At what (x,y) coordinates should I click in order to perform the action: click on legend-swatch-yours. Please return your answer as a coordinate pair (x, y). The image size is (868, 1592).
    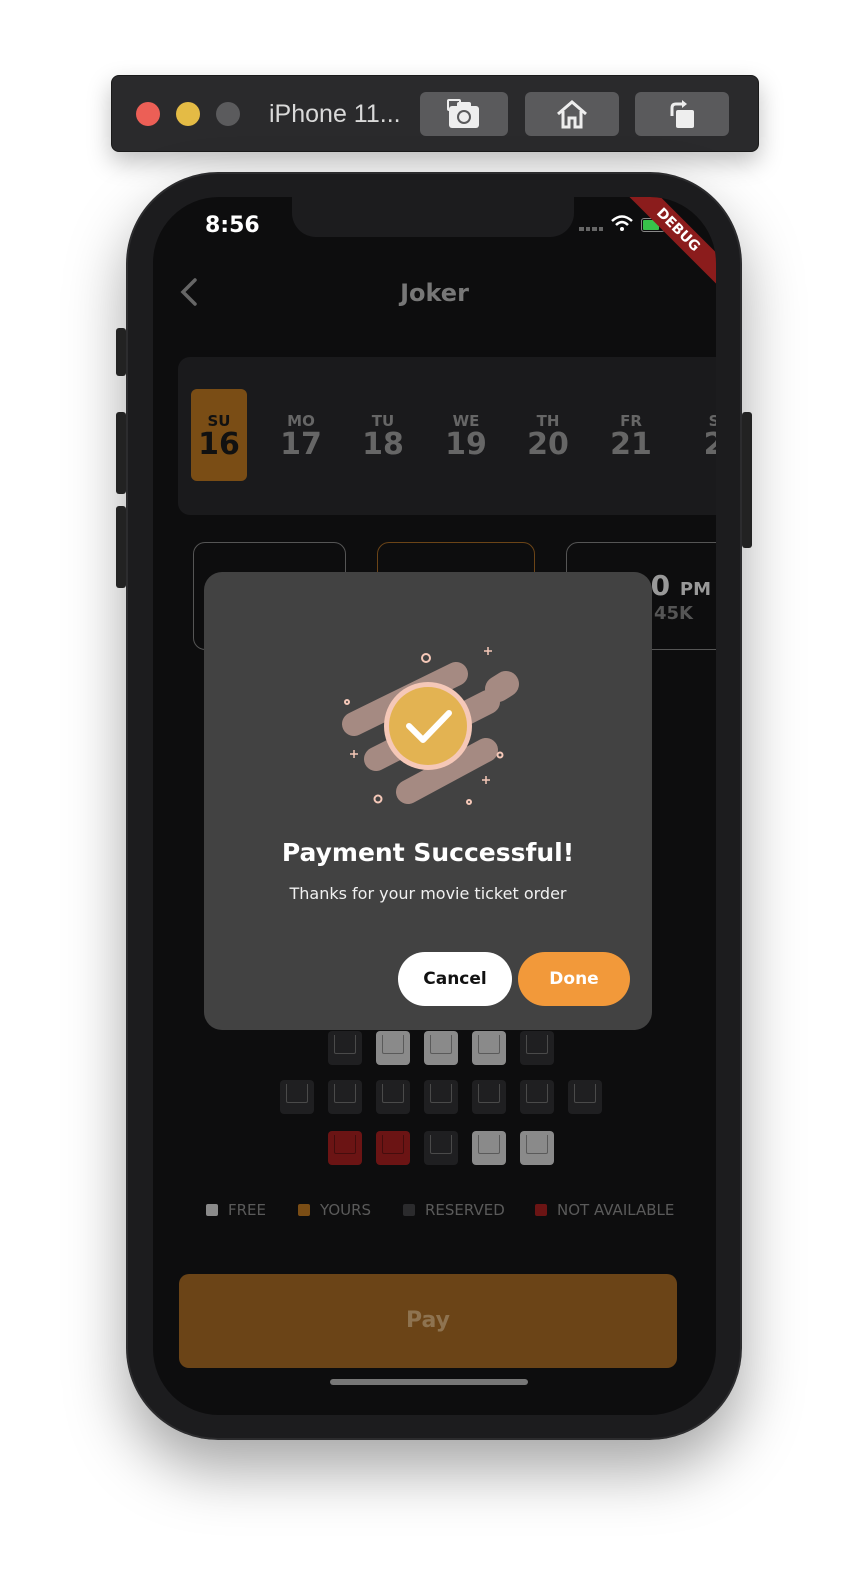
    Looking at the image, I should click on (304, 1210).